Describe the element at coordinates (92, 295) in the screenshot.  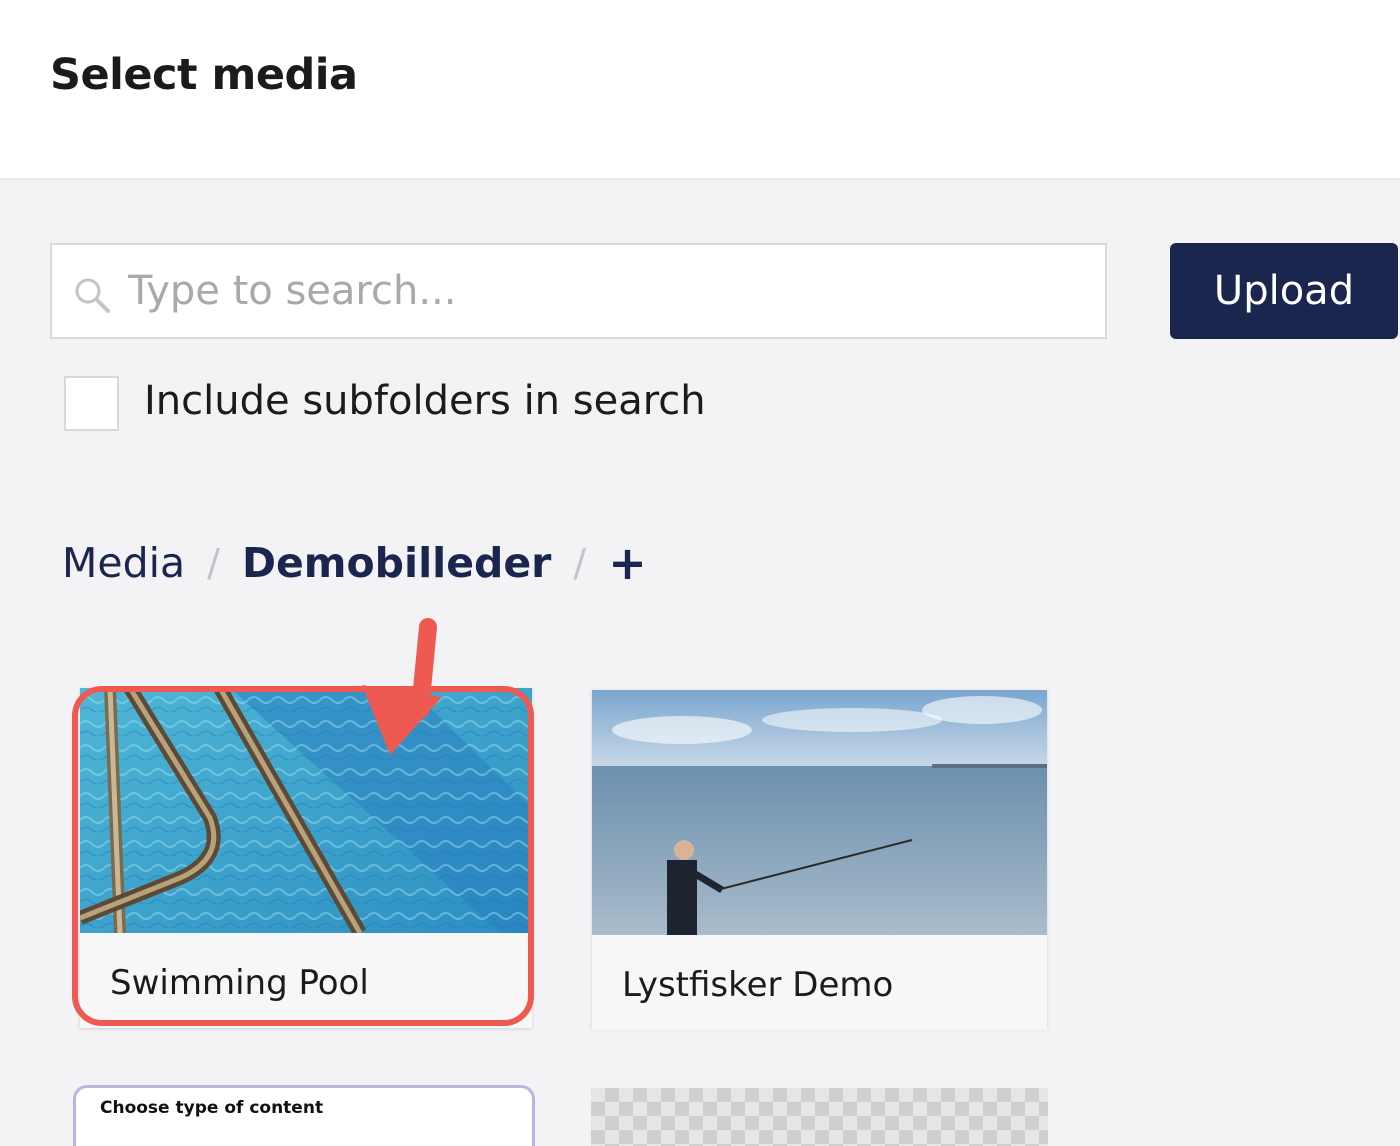
I see `search-icon` at that location.